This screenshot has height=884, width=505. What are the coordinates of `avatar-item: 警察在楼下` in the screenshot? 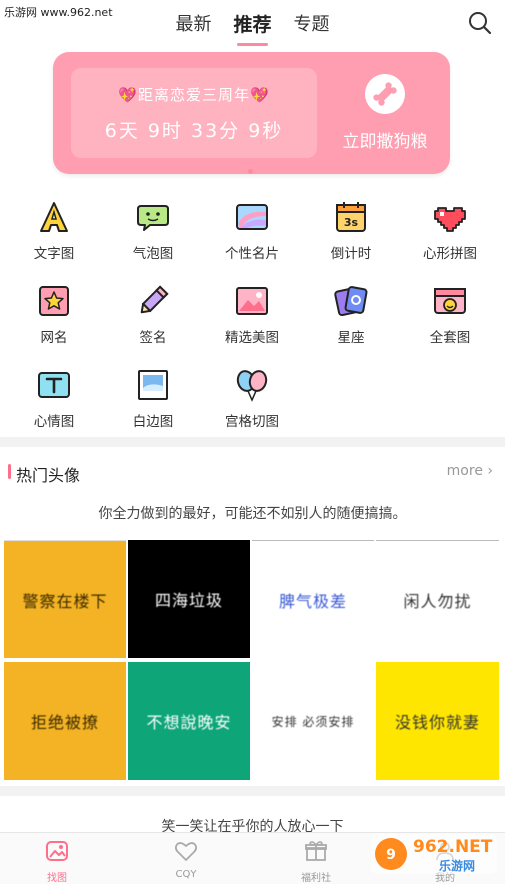 It's located at (65, 599).